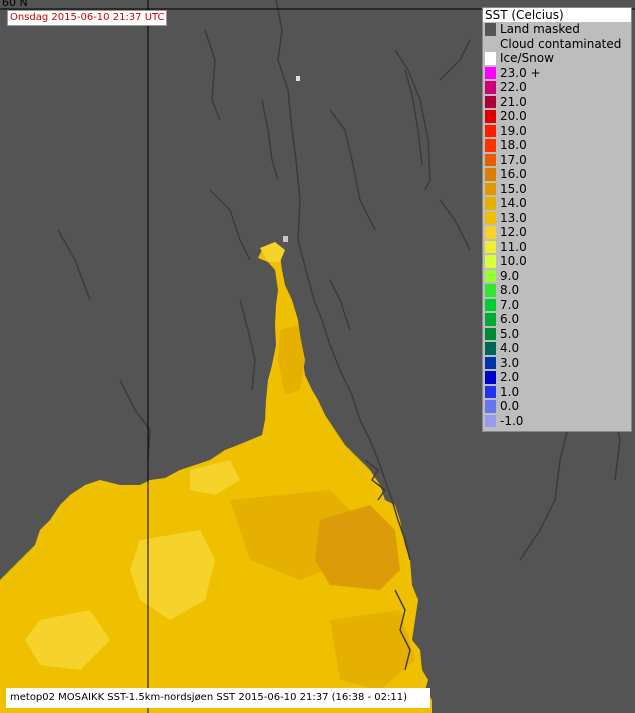  Describe the element at coordinates (512, 420) in the screenshot. I see `legend-label: -1.0` at that location.